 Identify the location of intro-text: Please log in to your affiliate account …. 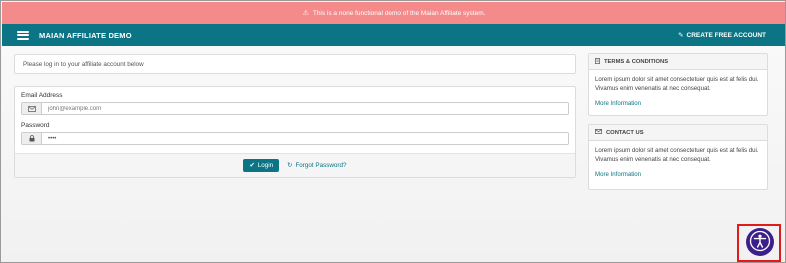
(83, 64).